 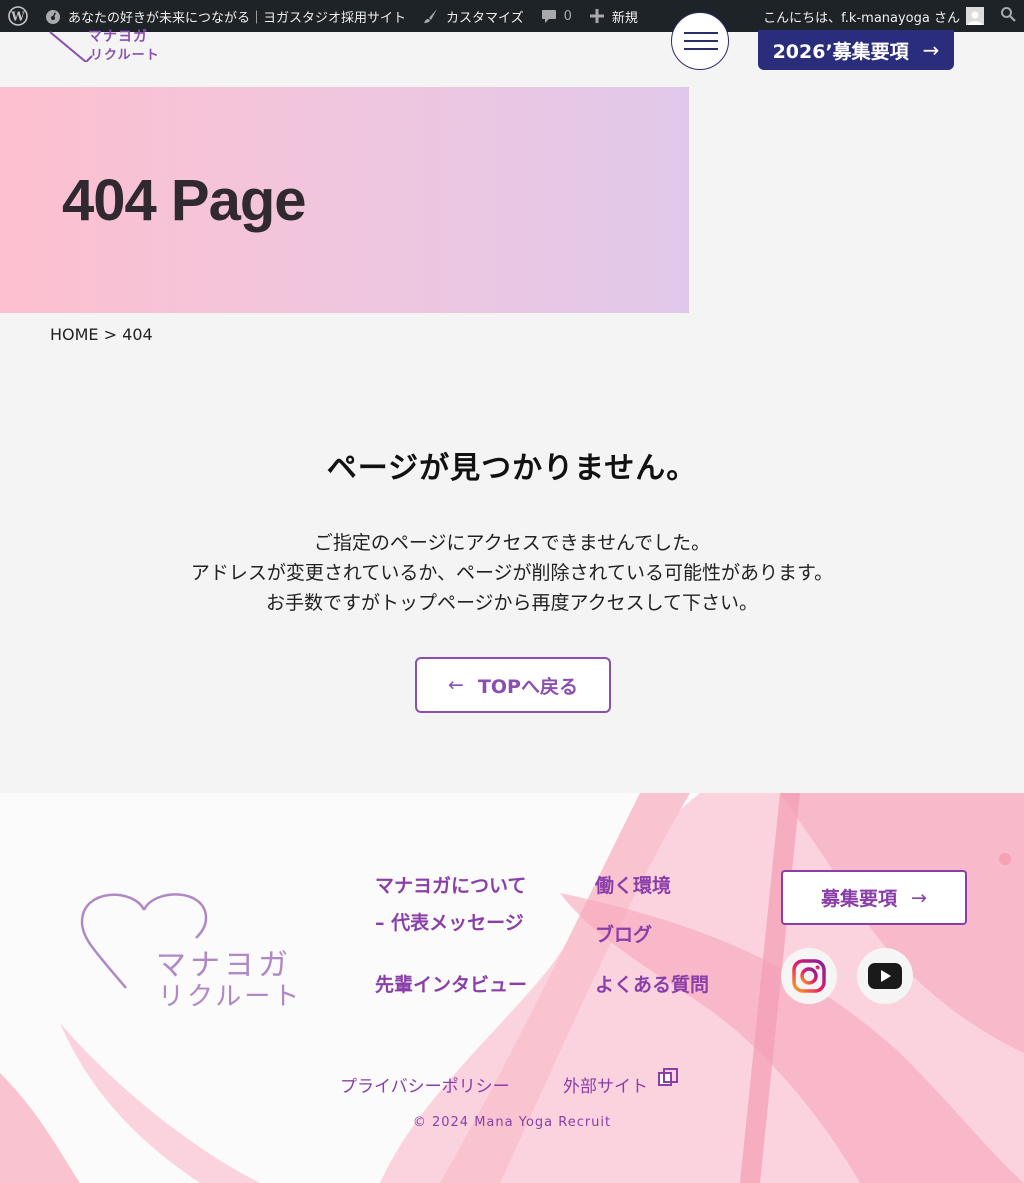 What do you see at coordinates (512, 603) in the screenshot?
I see `message-line: お手数ですがトップページから再度アクセスして下さい。` at bounding box center [512, 603].